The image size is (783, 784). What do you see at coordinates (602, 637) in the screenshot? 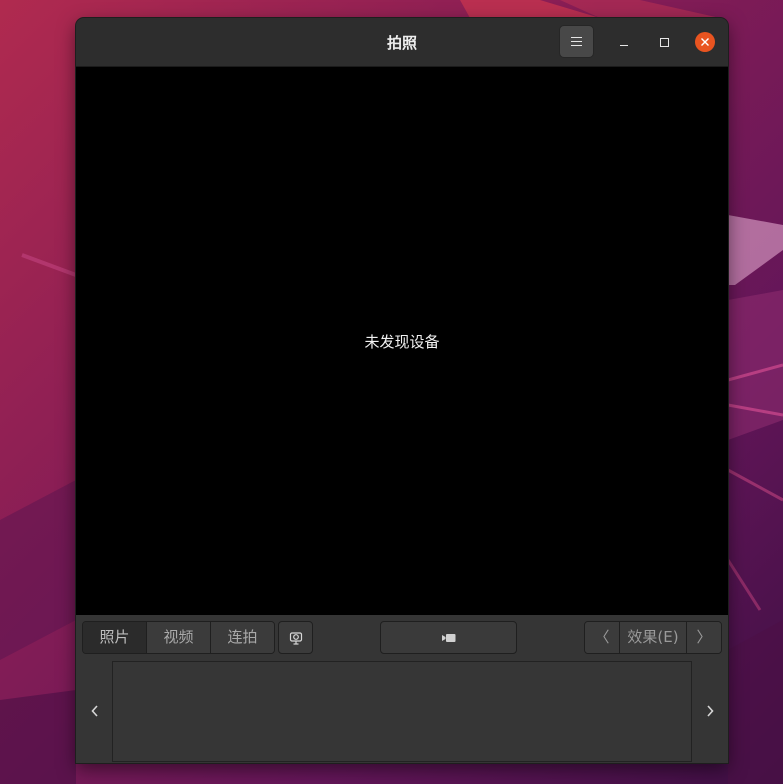
I see `effects-prev-button: 〈` at bounding box center [602, 637].